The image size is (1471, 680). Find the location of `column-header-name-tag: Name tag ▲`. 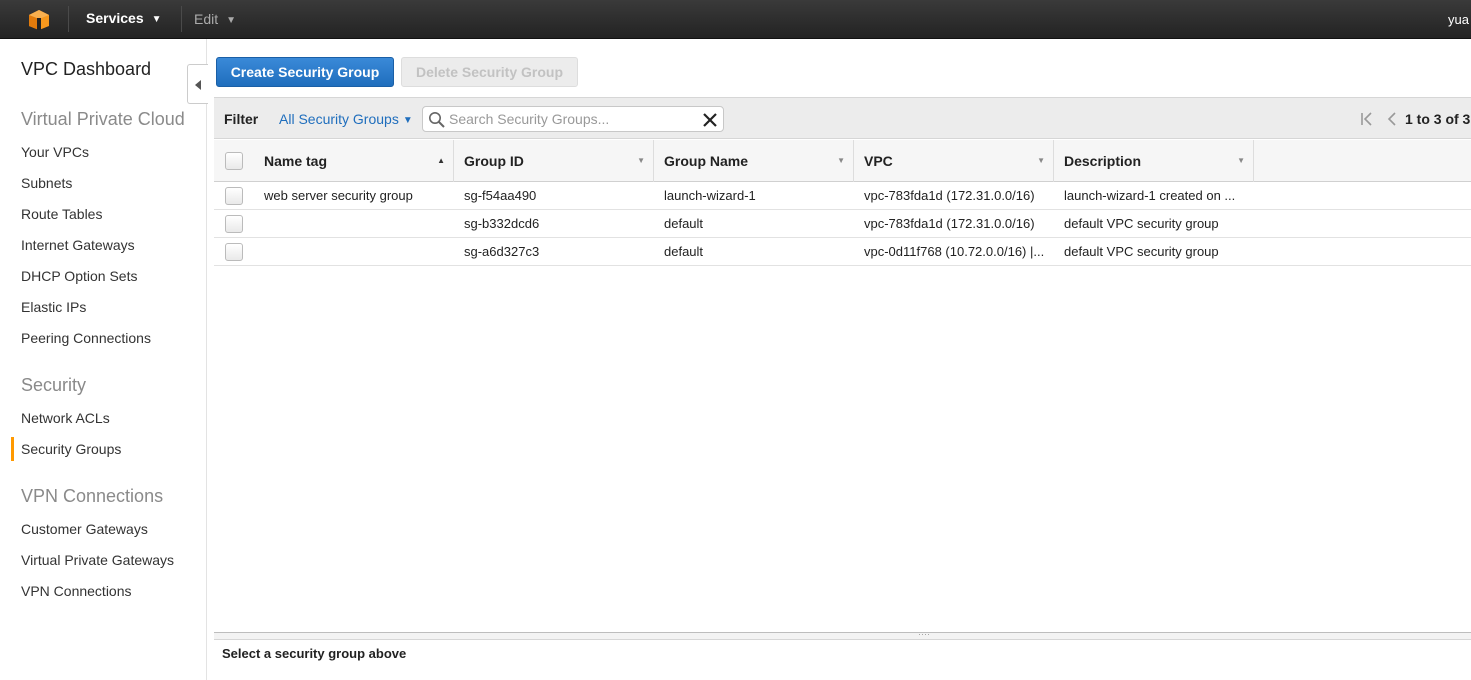

column-header-name-tag: Name tag ▲ is located at coordinates (354, 161).